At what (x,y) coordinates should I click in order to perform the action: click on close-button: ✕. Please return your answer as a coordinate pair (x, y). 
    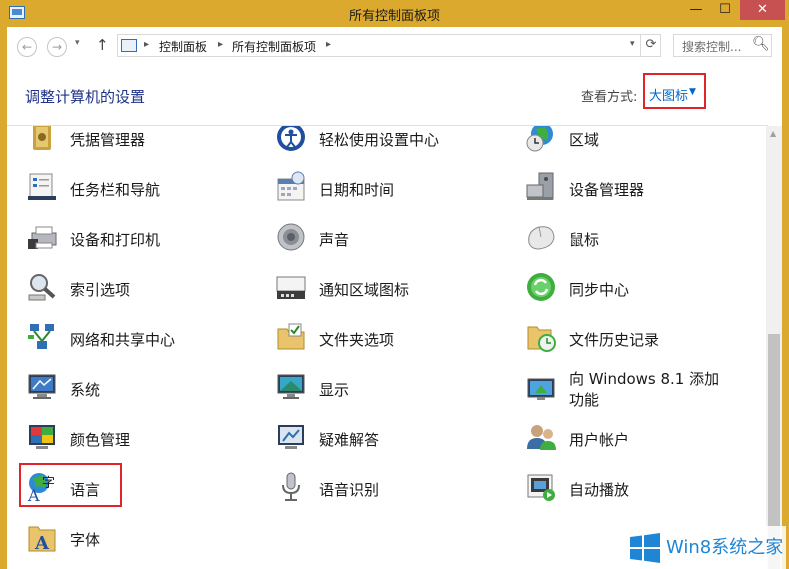
    Looking at the image, I should click on (762, 10).